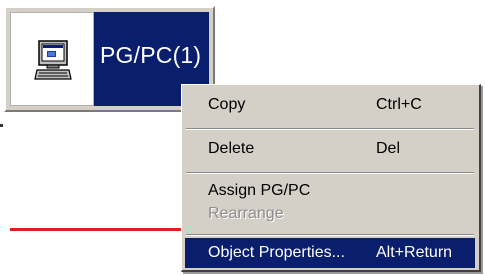 The width and height of the screenshot is (485, 275). I want to click on station-title: PG/PC(1), so click(151, 55).